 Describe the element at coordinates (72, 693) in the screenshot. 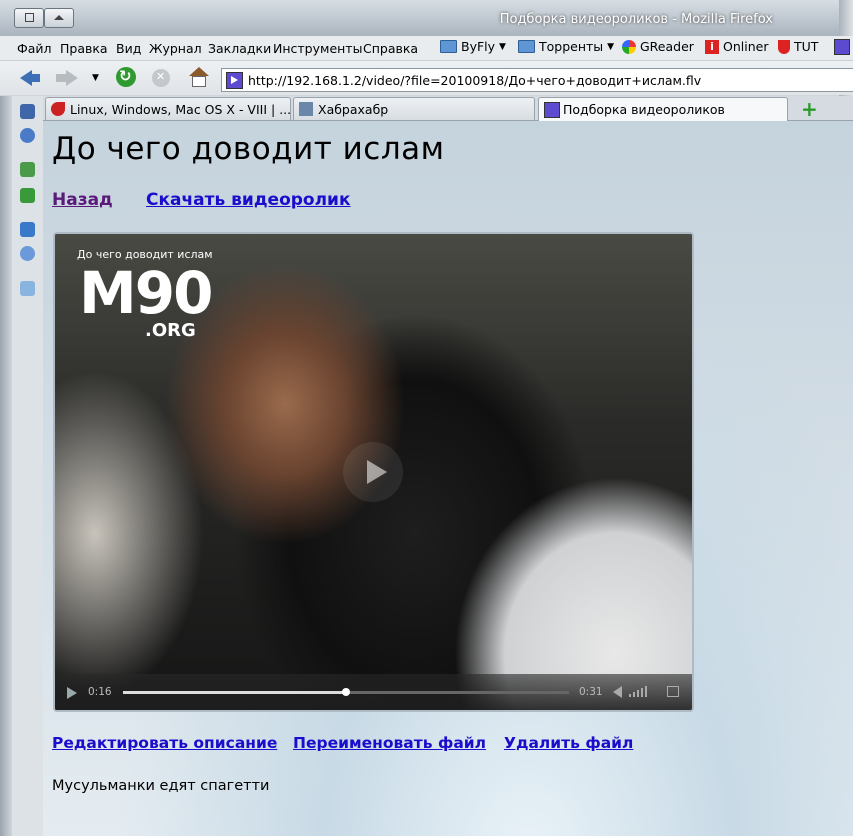

I see `play-icon` at that location.